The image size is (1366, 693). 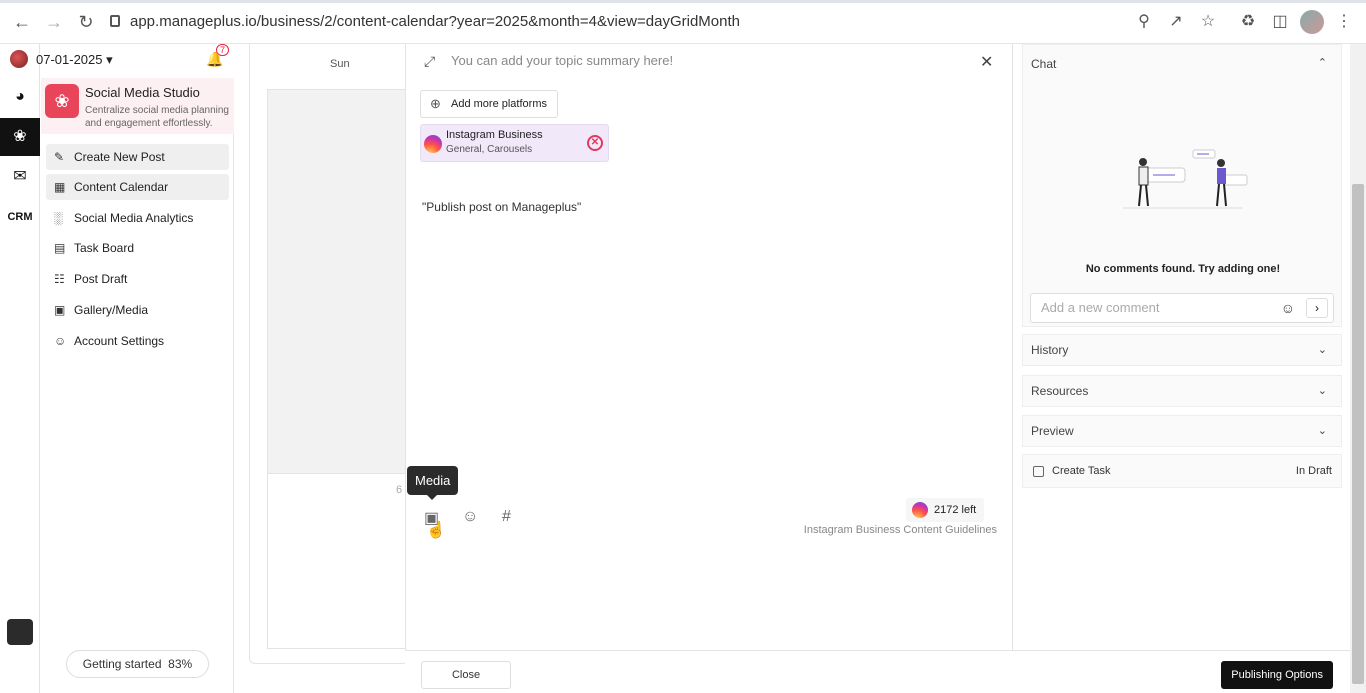 I want to click on back-icon: ←, so click(x=22, y=22).